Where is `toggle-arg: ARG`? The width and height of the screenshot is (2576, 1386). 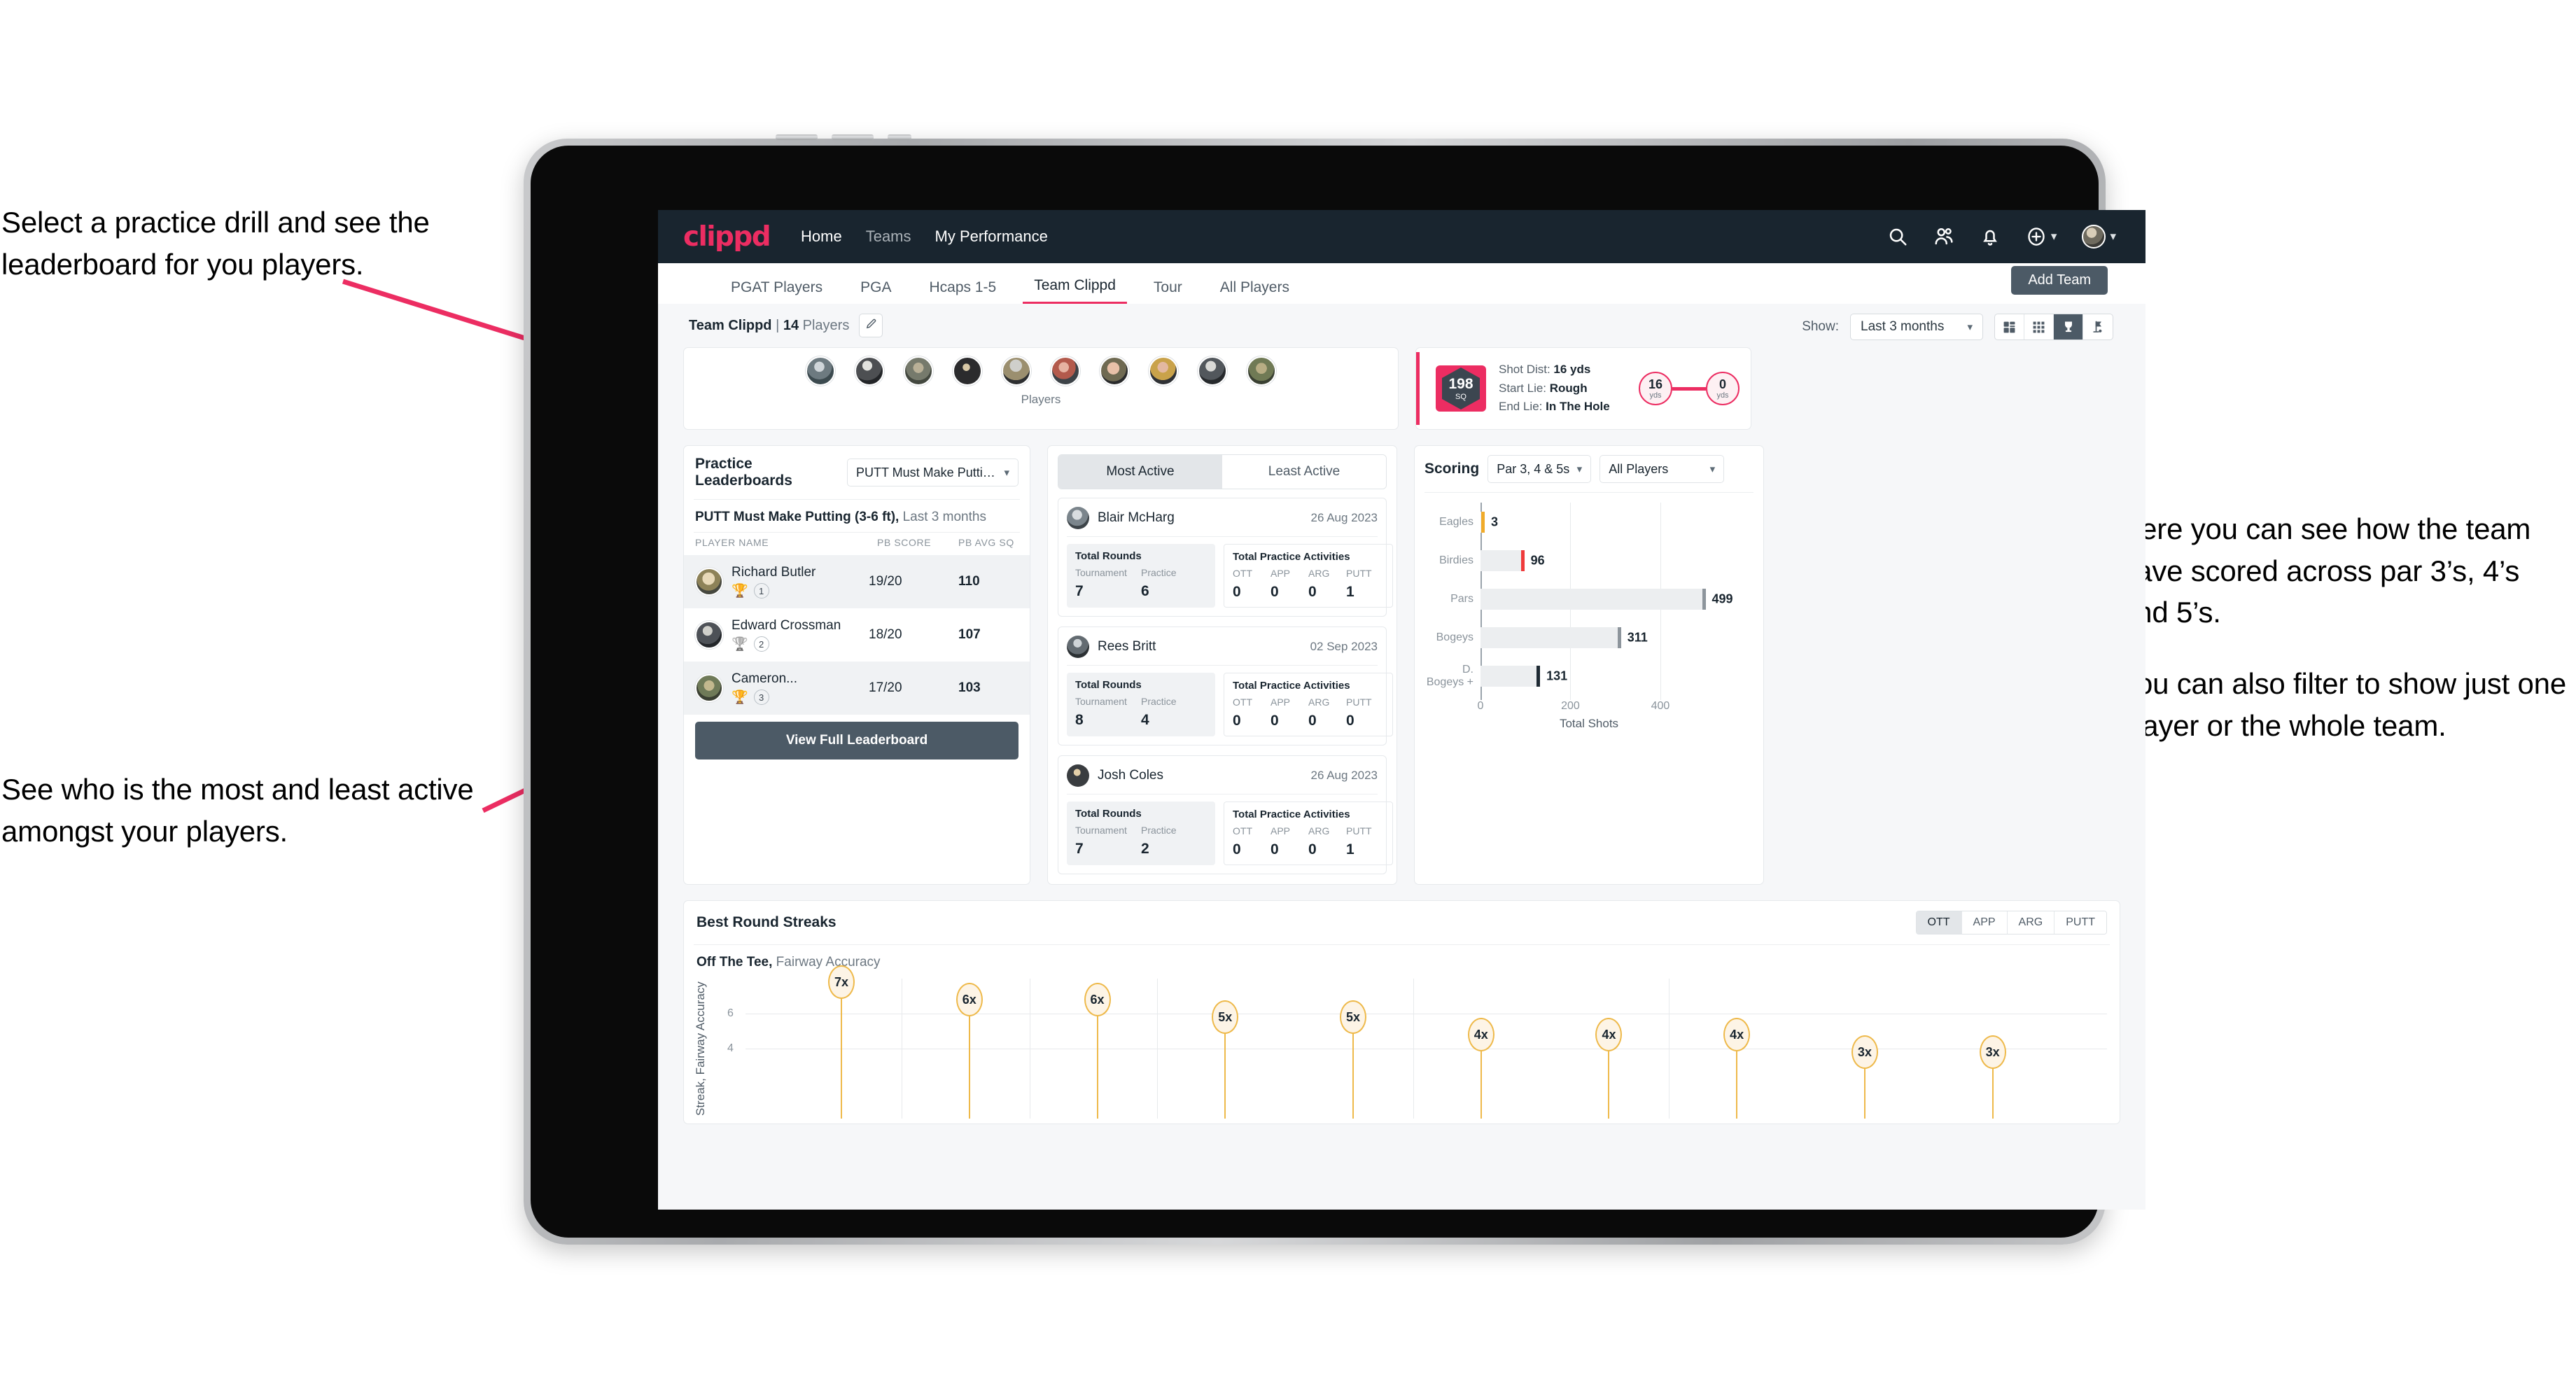
toggle-arg: ARG is located at coordinates (2031, 922).